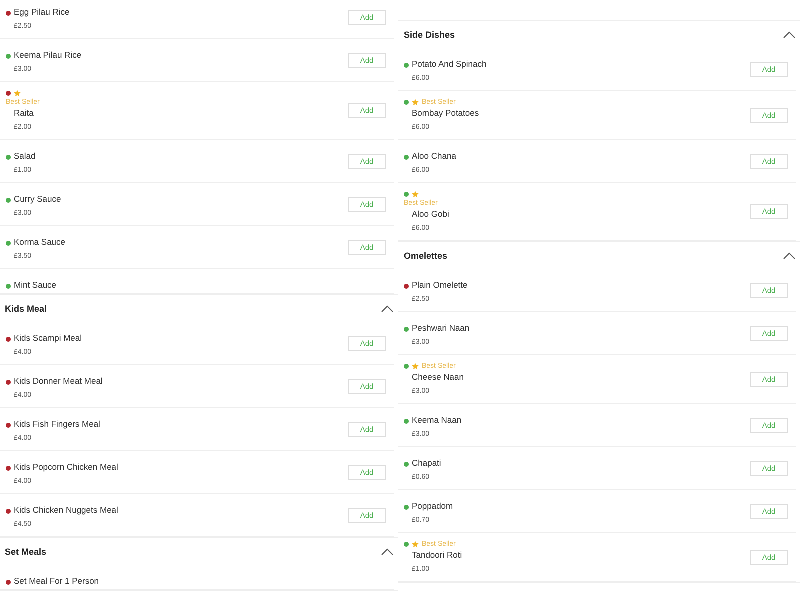  What do you see at coordinates (441, 328) in the screenshot?
I see `item-name: Peshwari Naan` at bounding box center [441, 328].